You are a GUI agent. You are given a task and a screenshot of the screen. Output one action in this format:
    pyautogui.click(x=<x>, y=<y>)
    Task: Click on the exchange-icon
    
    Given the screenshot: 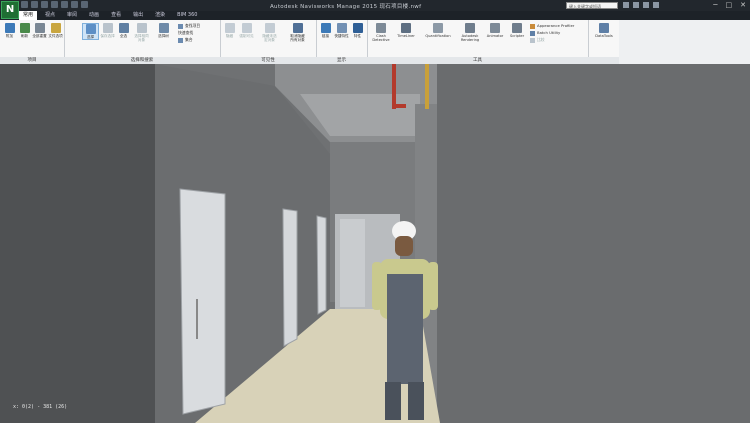 What is the action you would take?
    pyautogui.click(x=646, y=5)
    